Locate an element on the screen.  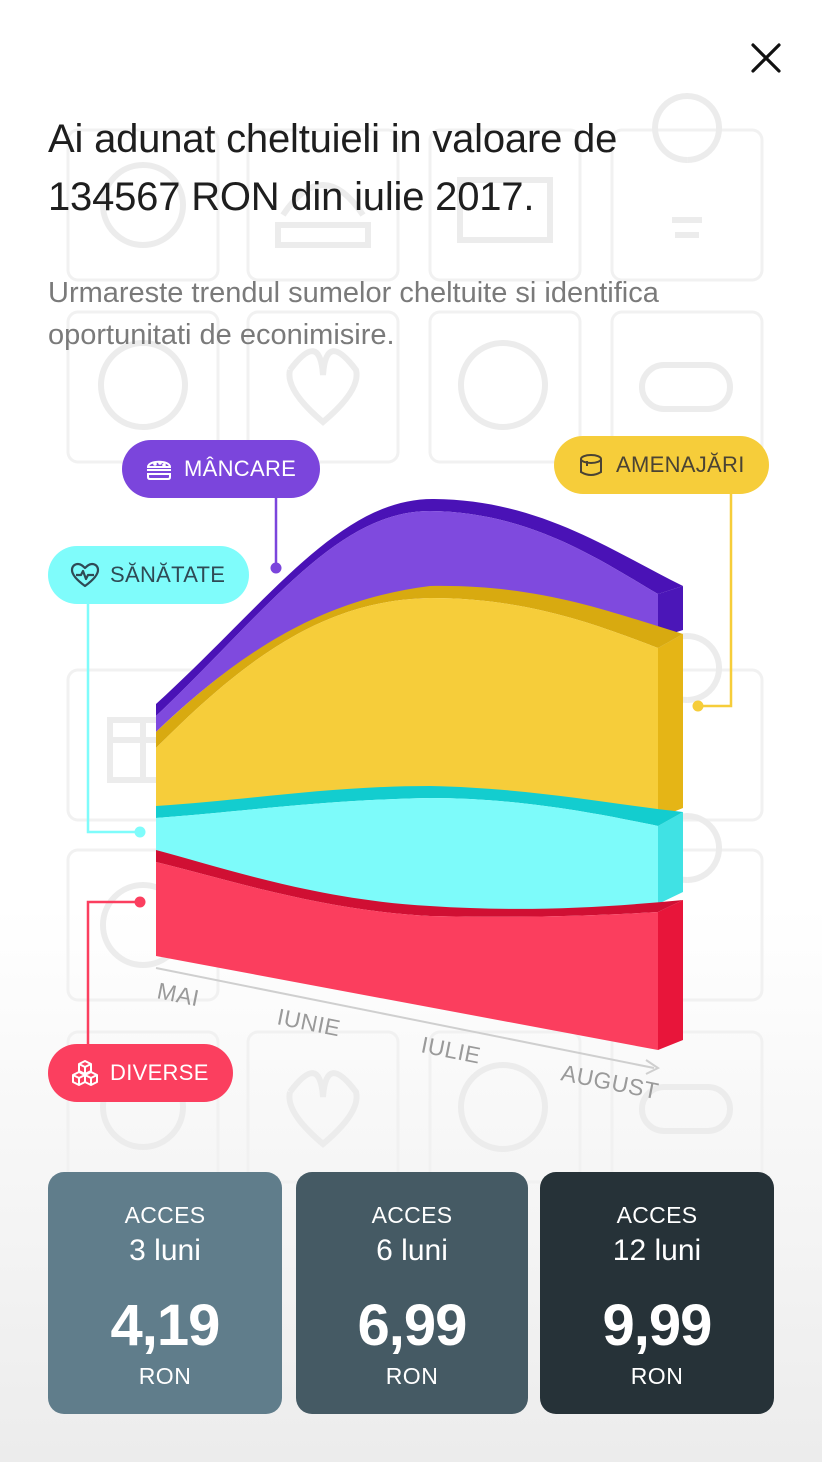
close-icon is located at coordinates (766, 58).